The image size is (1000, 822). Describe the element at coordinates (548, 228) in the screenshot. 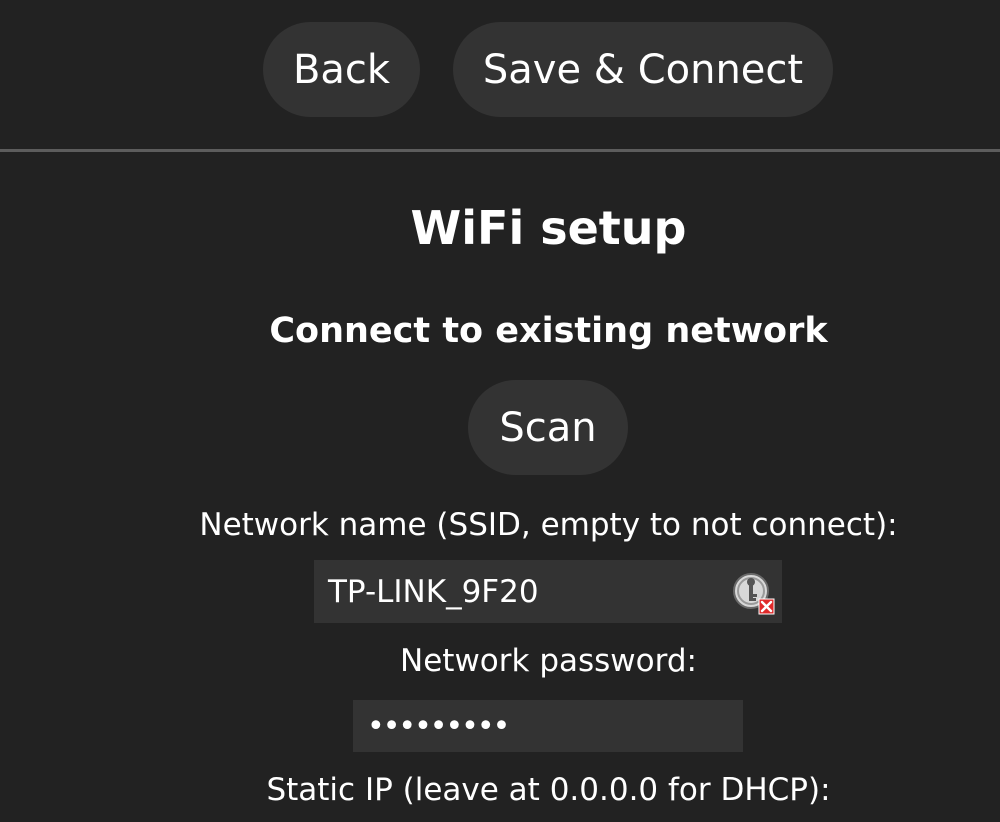

I see `page-title: WiFi setup` at that location.